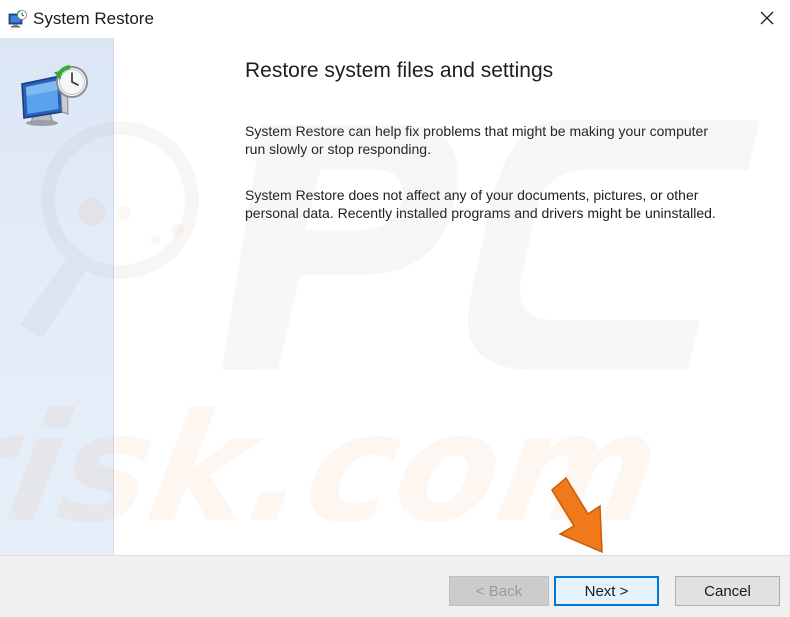  What do you see at coordinates (395, 19) in the screenshot?
I see `title-bar: System Restore` at bounding box center [395, 19].